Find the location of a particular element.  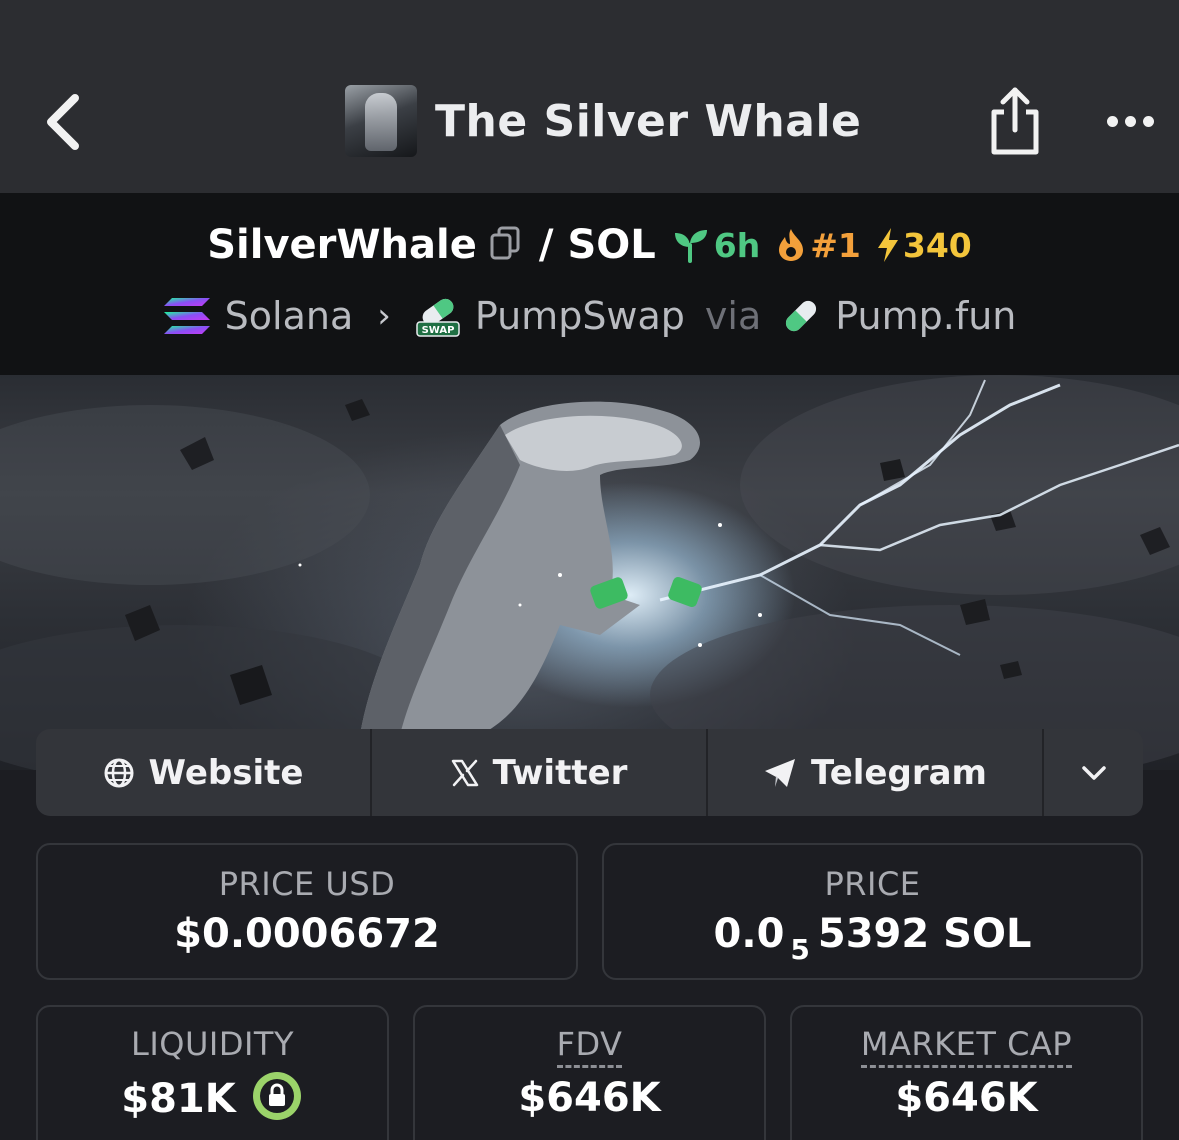

lock-icon is located at coordinates (276, 1096).